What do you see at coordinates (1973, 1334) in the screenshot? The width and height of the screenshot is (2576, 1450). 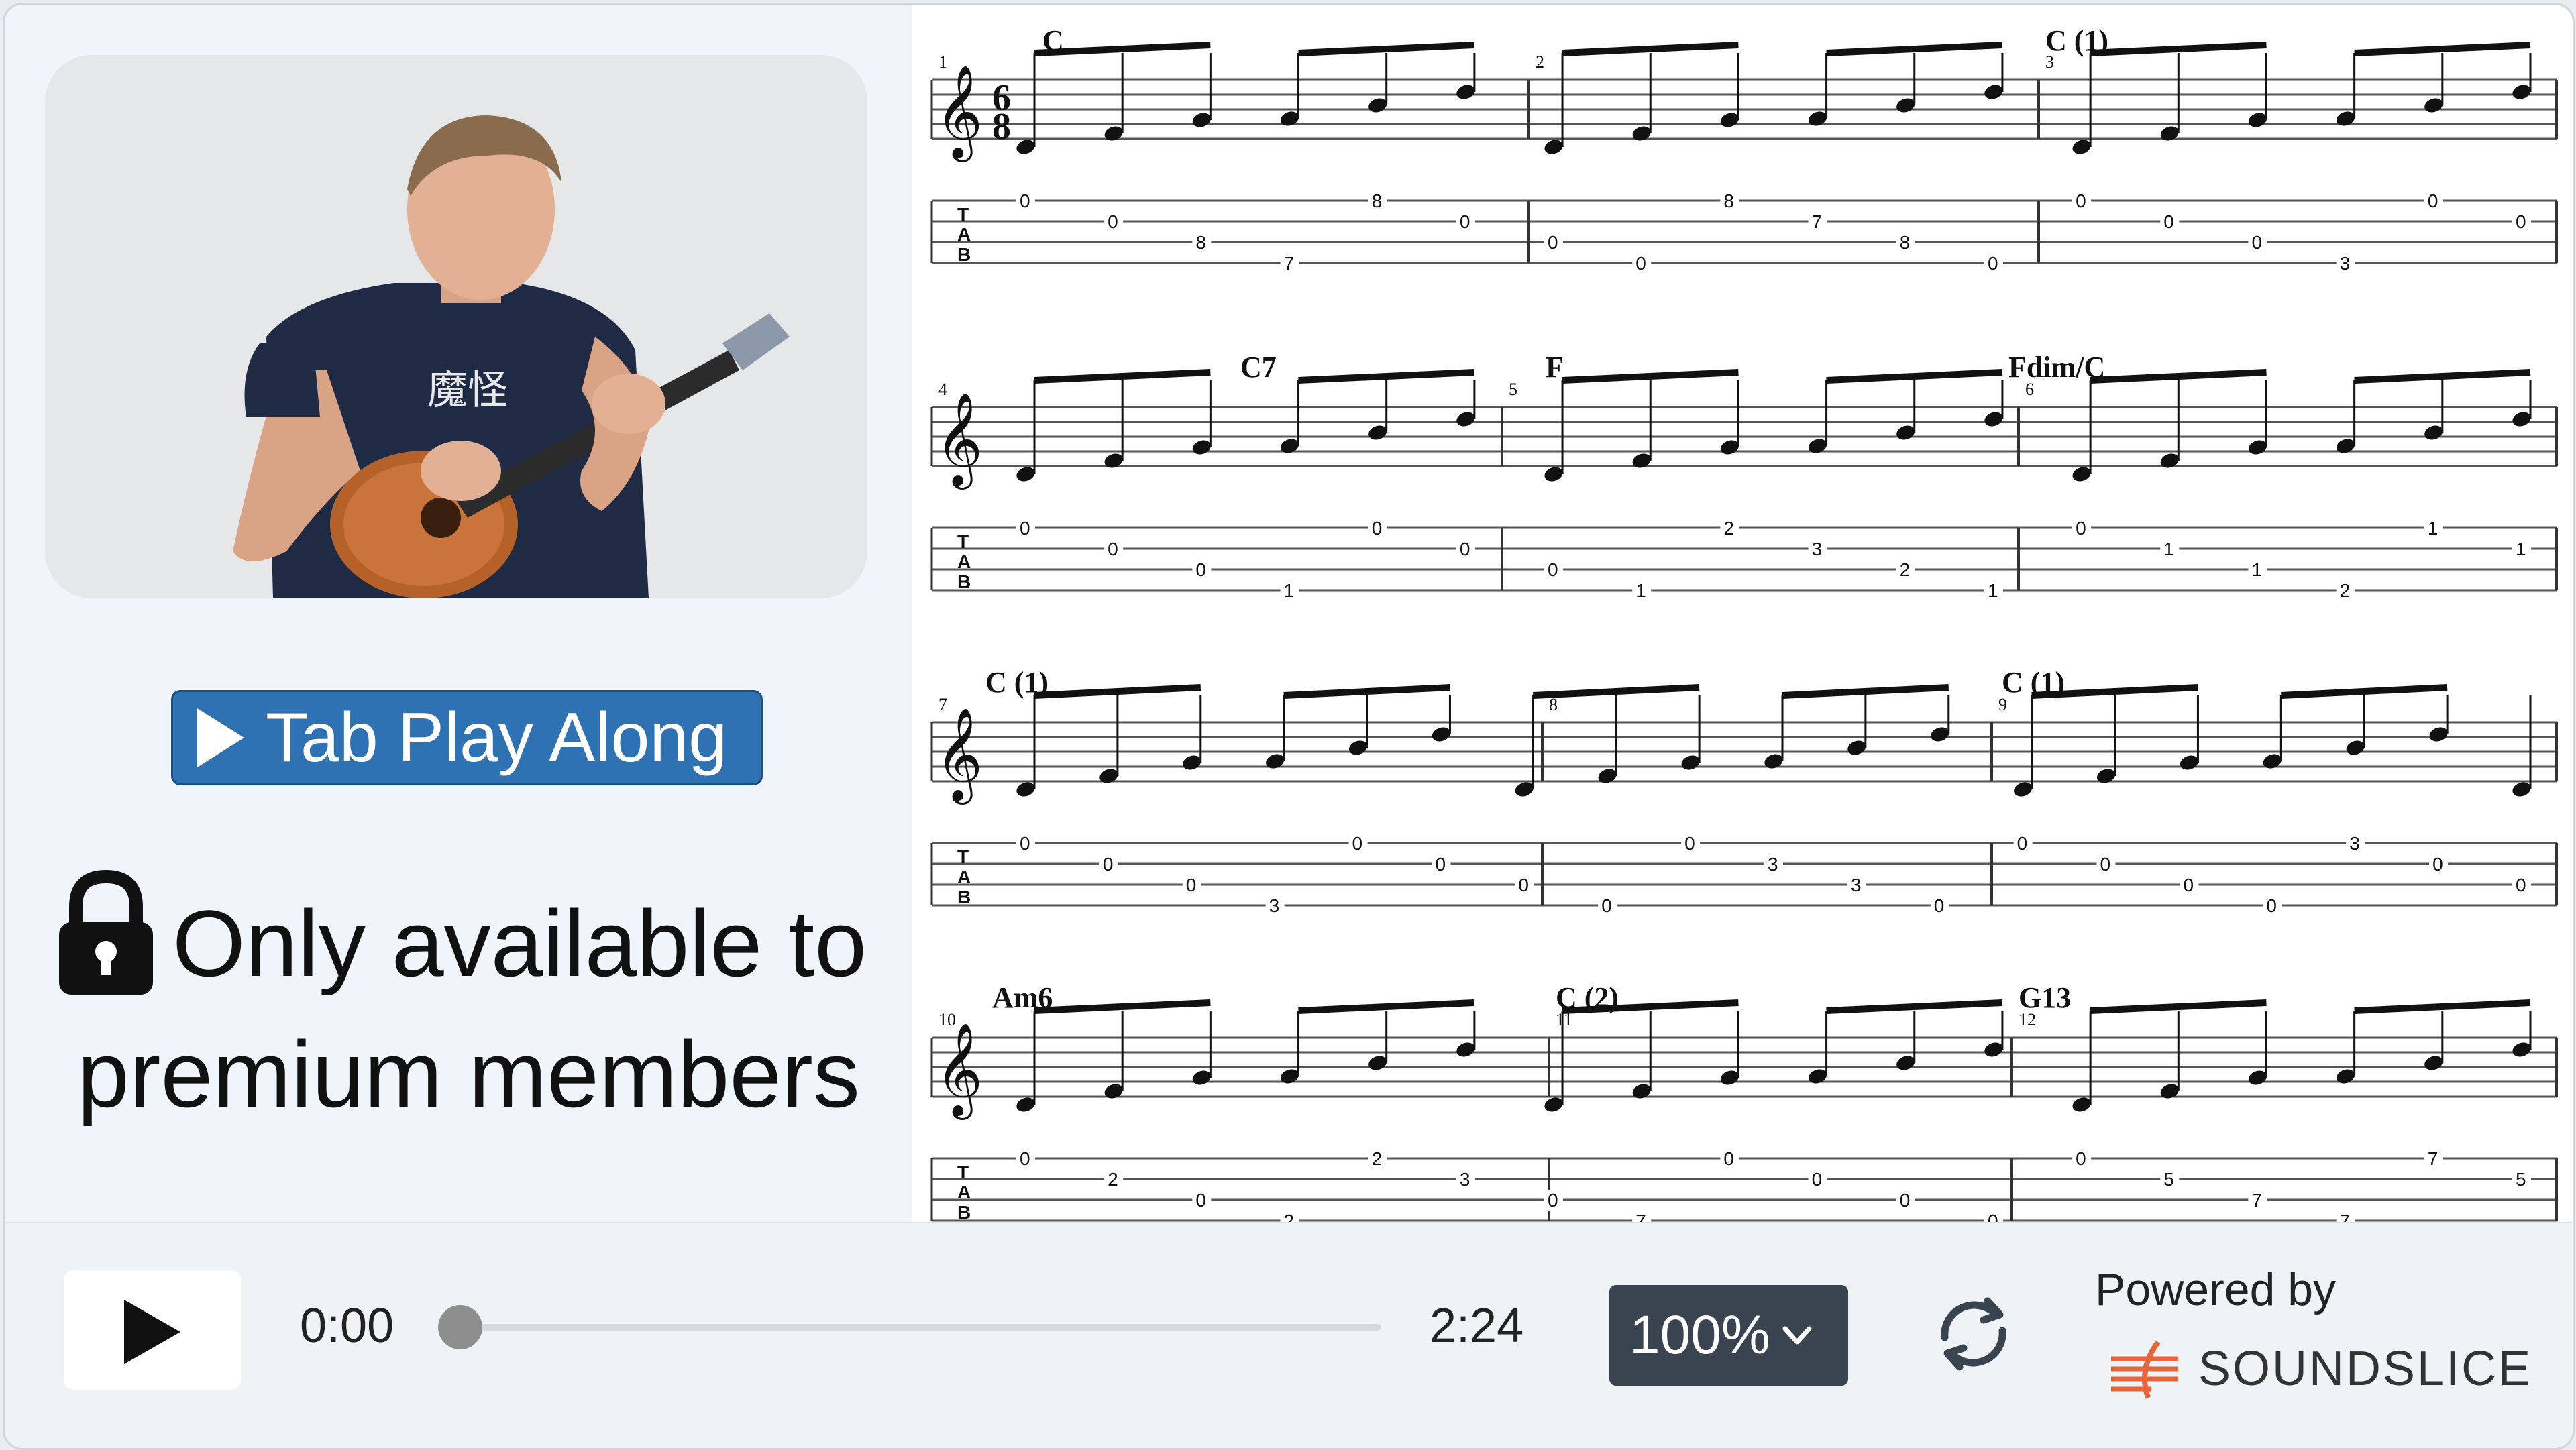 I see `loop-icon` at bounding box center [1973, 1334].